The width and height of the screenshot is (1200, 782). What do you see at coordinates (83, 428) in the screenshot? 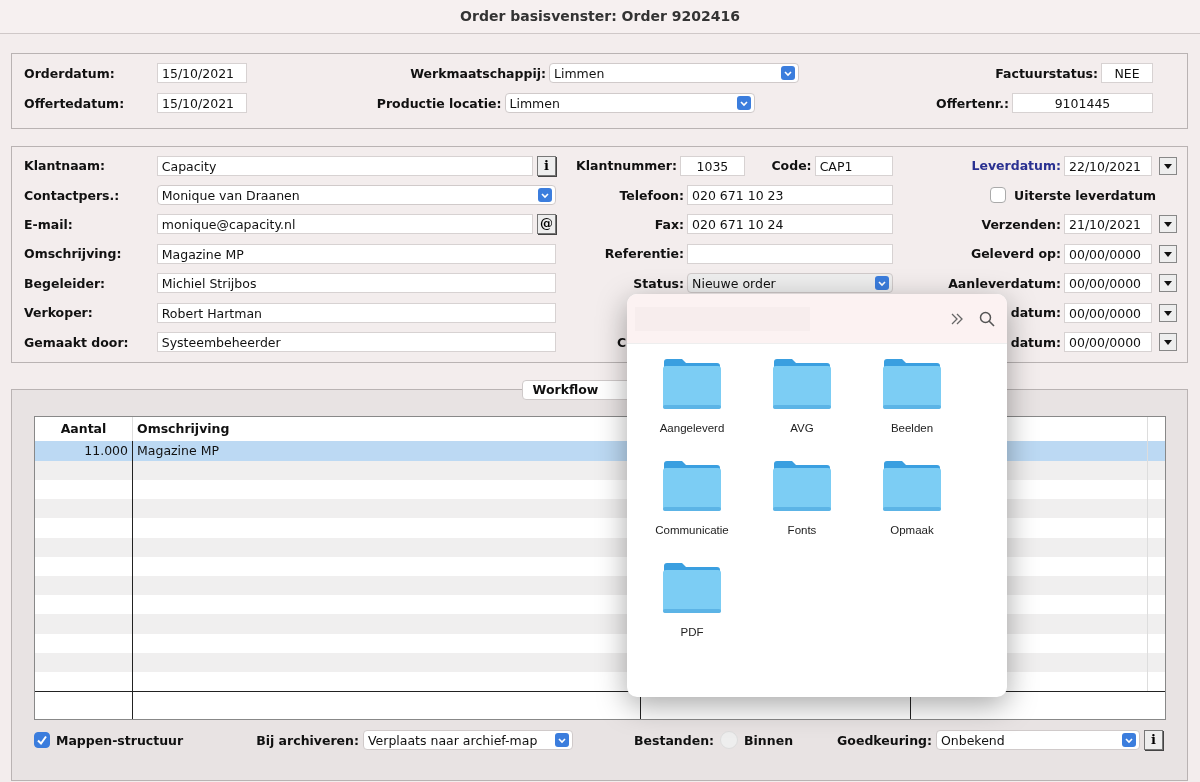
I see `column-header: Aantal` at bounding box center [83, 428].